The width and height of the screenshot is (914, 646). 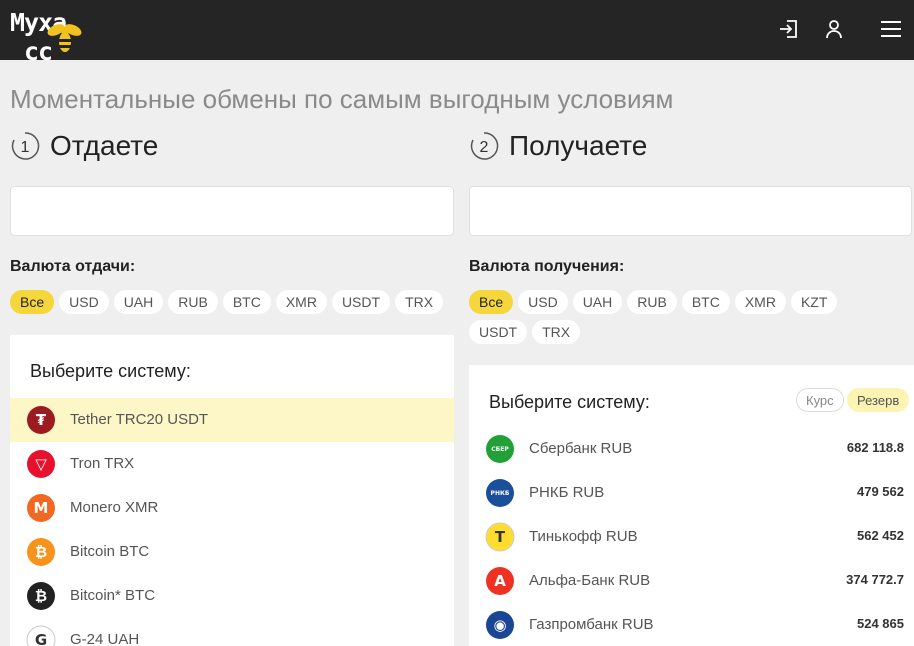 What do you see at coordinates (875, 579) in the screenshot?
I see `reserve-amount: 374 772.7` at bounding box center [875, 579].